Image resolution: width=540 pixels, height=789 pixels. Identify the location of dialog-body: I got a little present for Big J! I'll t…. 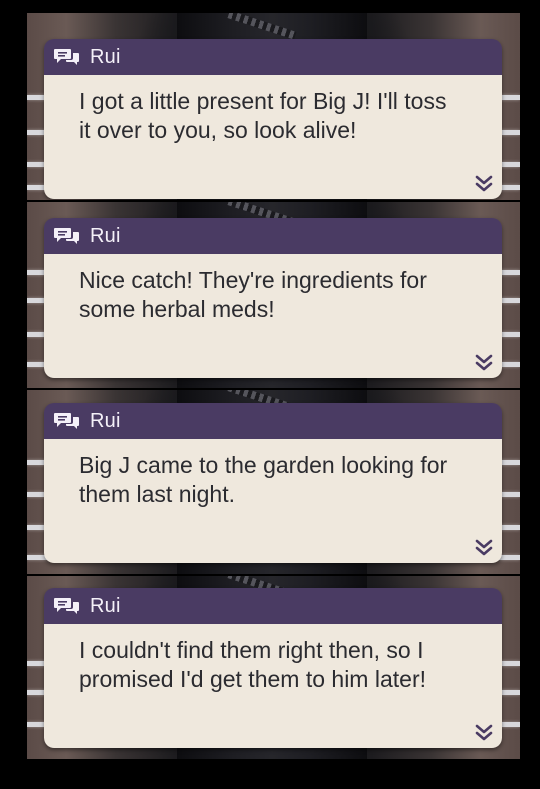
(273, 137).